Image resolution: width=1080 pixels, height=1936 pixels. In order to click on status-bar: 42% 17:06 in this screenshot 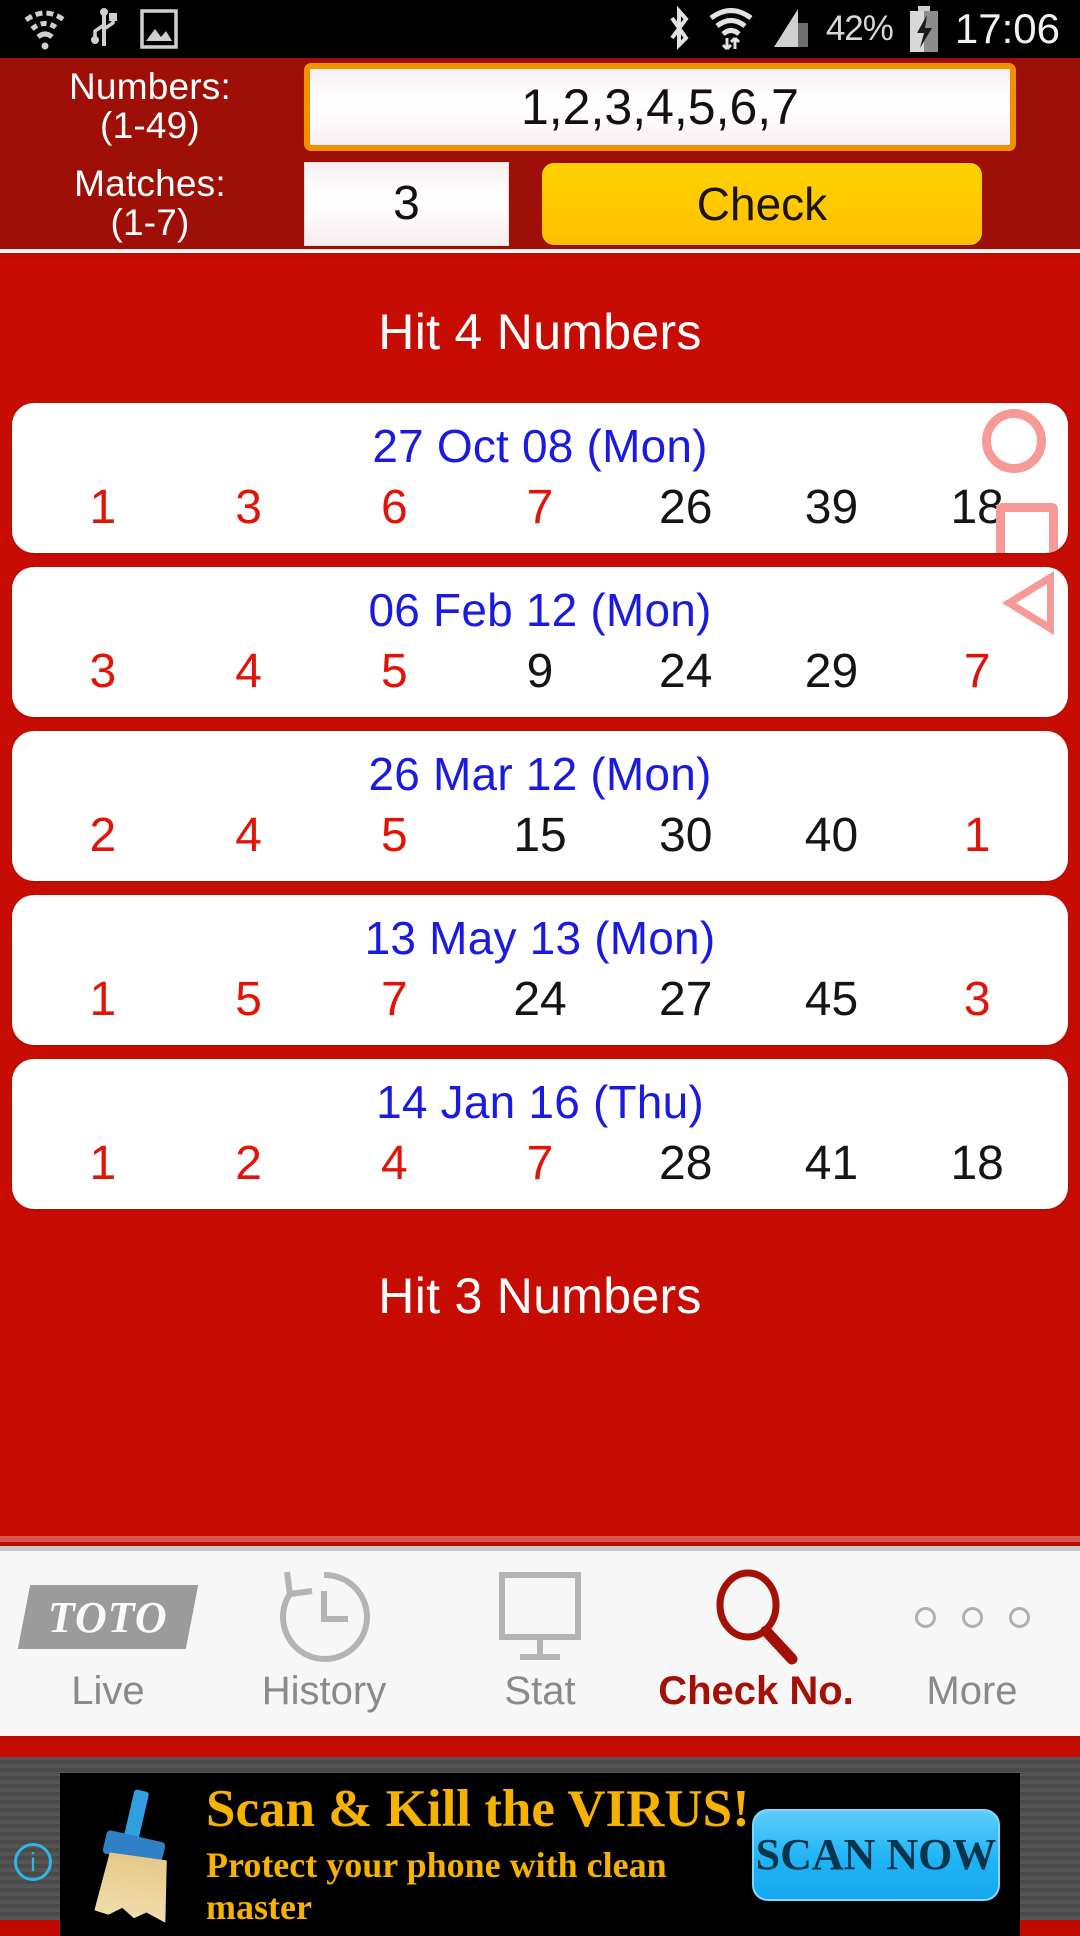, I will do `click(540, 29)`.